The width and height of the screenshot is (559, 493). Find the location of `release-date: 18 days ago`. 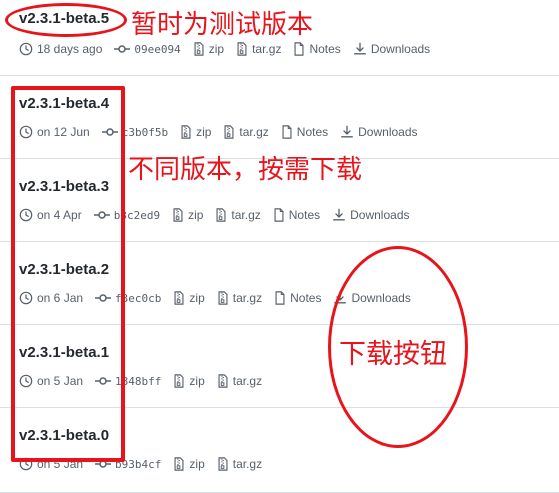

release-date: 18 days ago is located at coordinates (60, 49).